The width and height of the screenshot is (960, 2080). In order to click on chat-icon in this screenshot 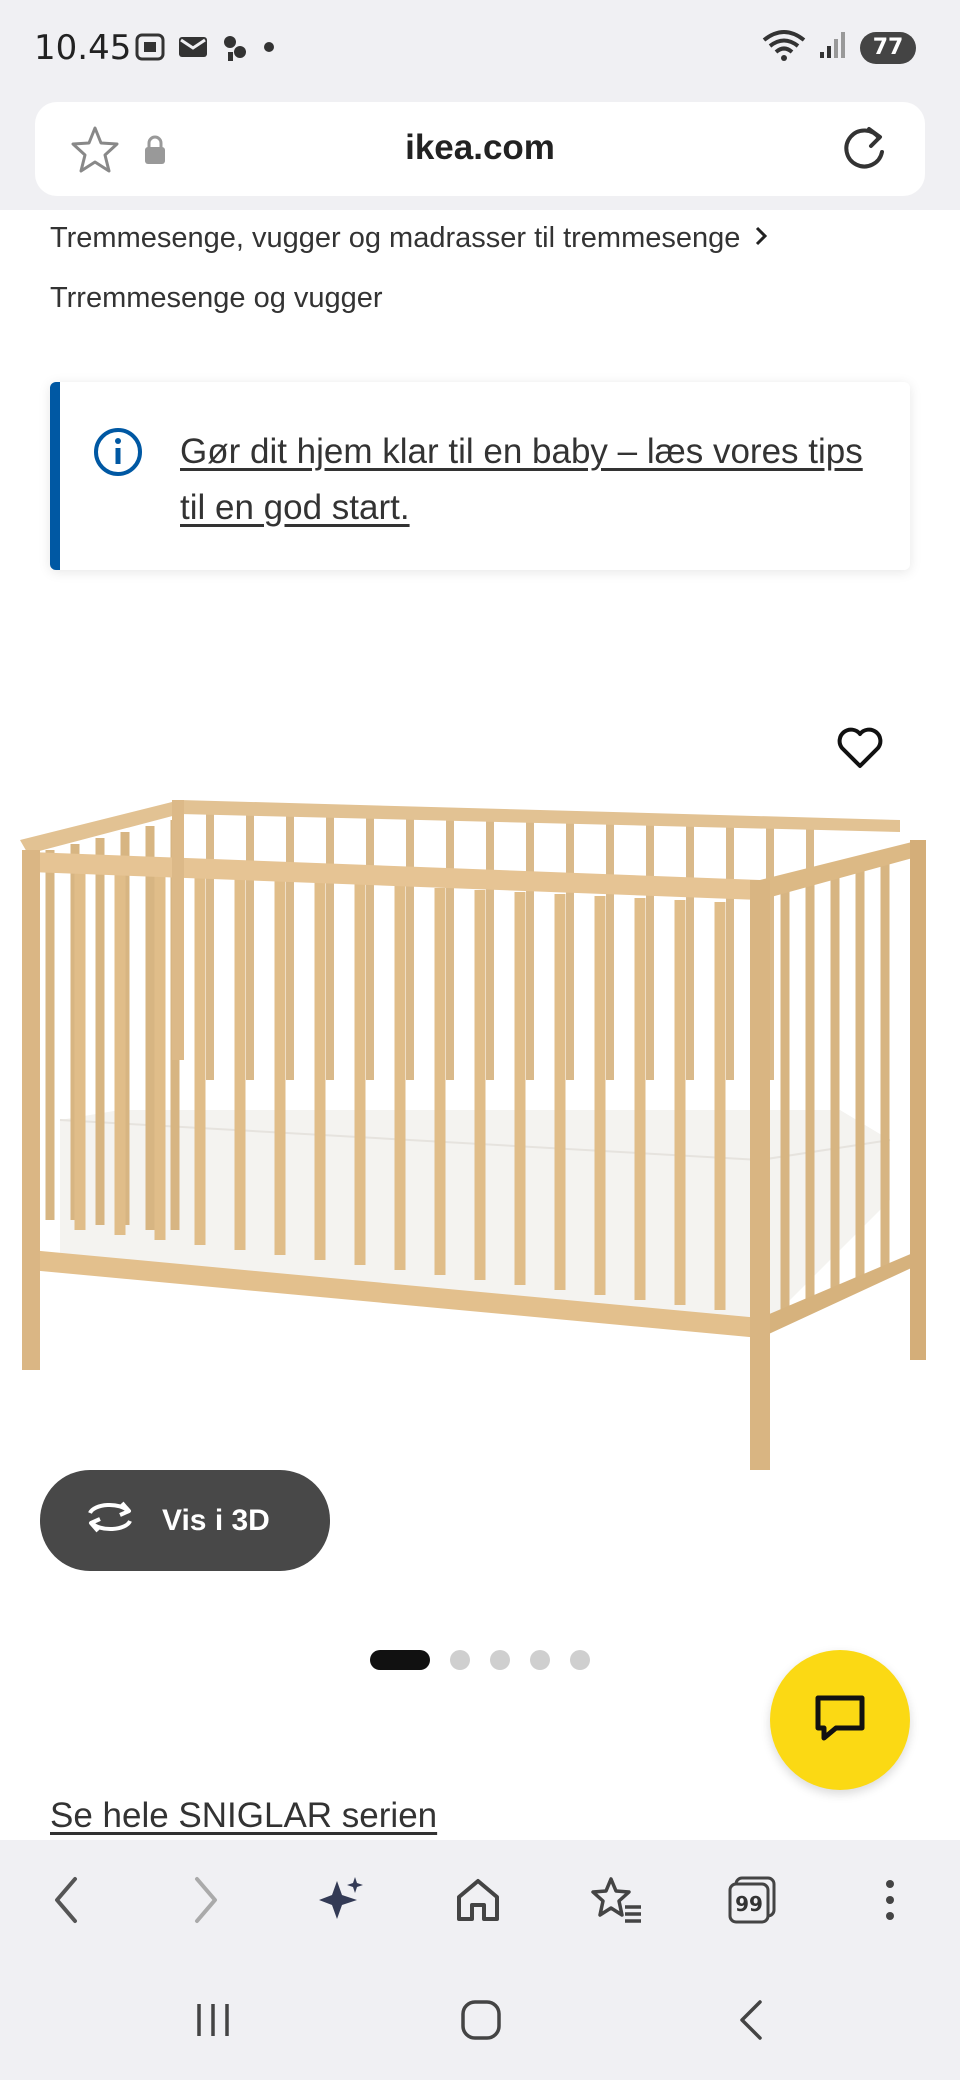, I will do `click(840, 1720)`.